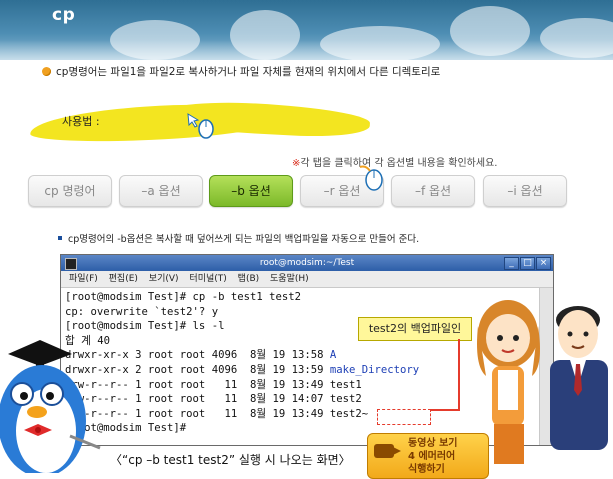 The height and width of the screenshot is (479, 613). I want to click on usage-label: 사용법 :, so click(81, 121).